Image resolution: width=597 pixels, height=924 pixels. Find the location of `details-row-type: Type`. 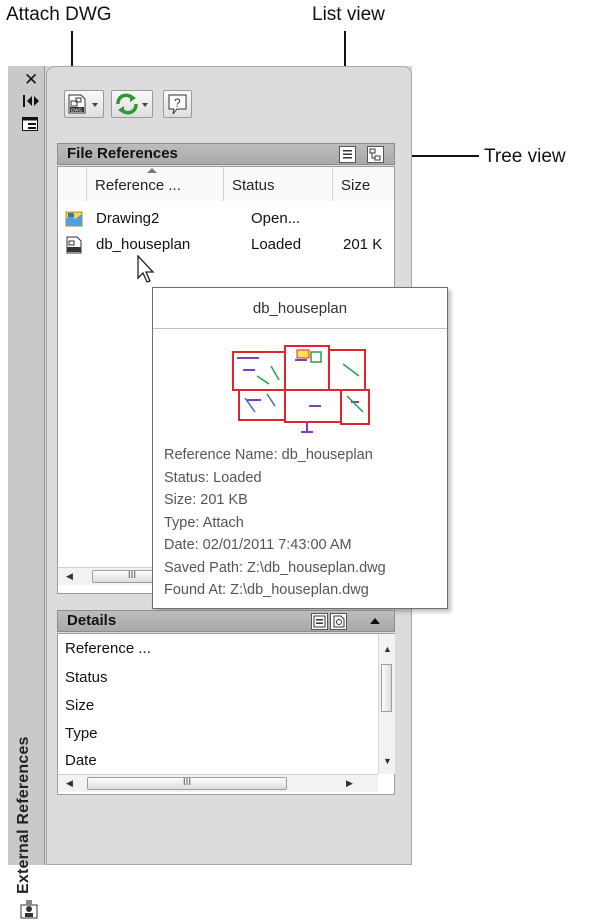

details-row-type: Type is located at coordinates (81, 733).